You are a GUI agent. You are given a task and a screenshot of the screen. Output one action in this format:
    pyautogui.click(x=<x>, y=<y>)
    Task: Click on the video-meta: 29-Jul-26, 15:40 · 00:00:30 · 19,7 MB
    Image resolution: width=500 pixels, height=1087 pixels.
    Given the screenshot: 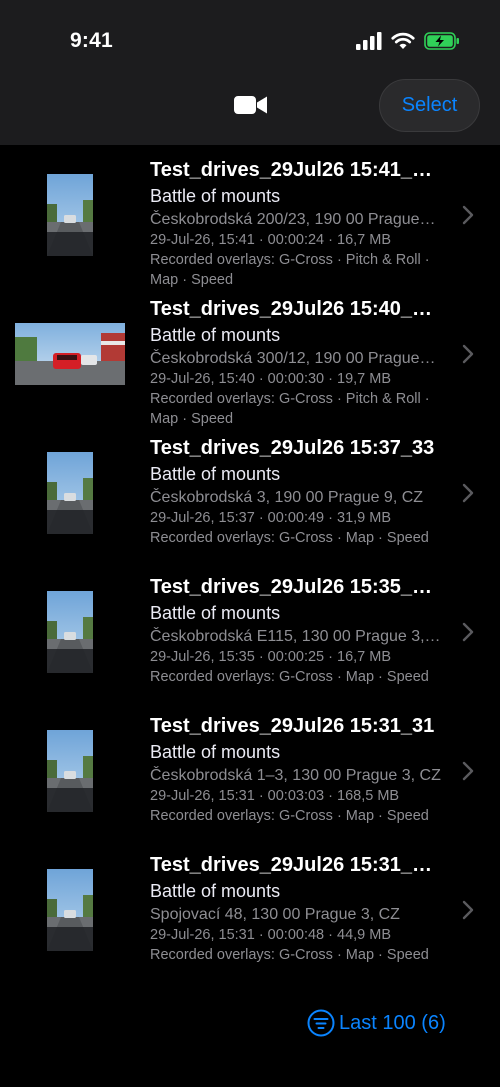 What is the action you would take?
    pyautogui.click(x=271, y=379)
    